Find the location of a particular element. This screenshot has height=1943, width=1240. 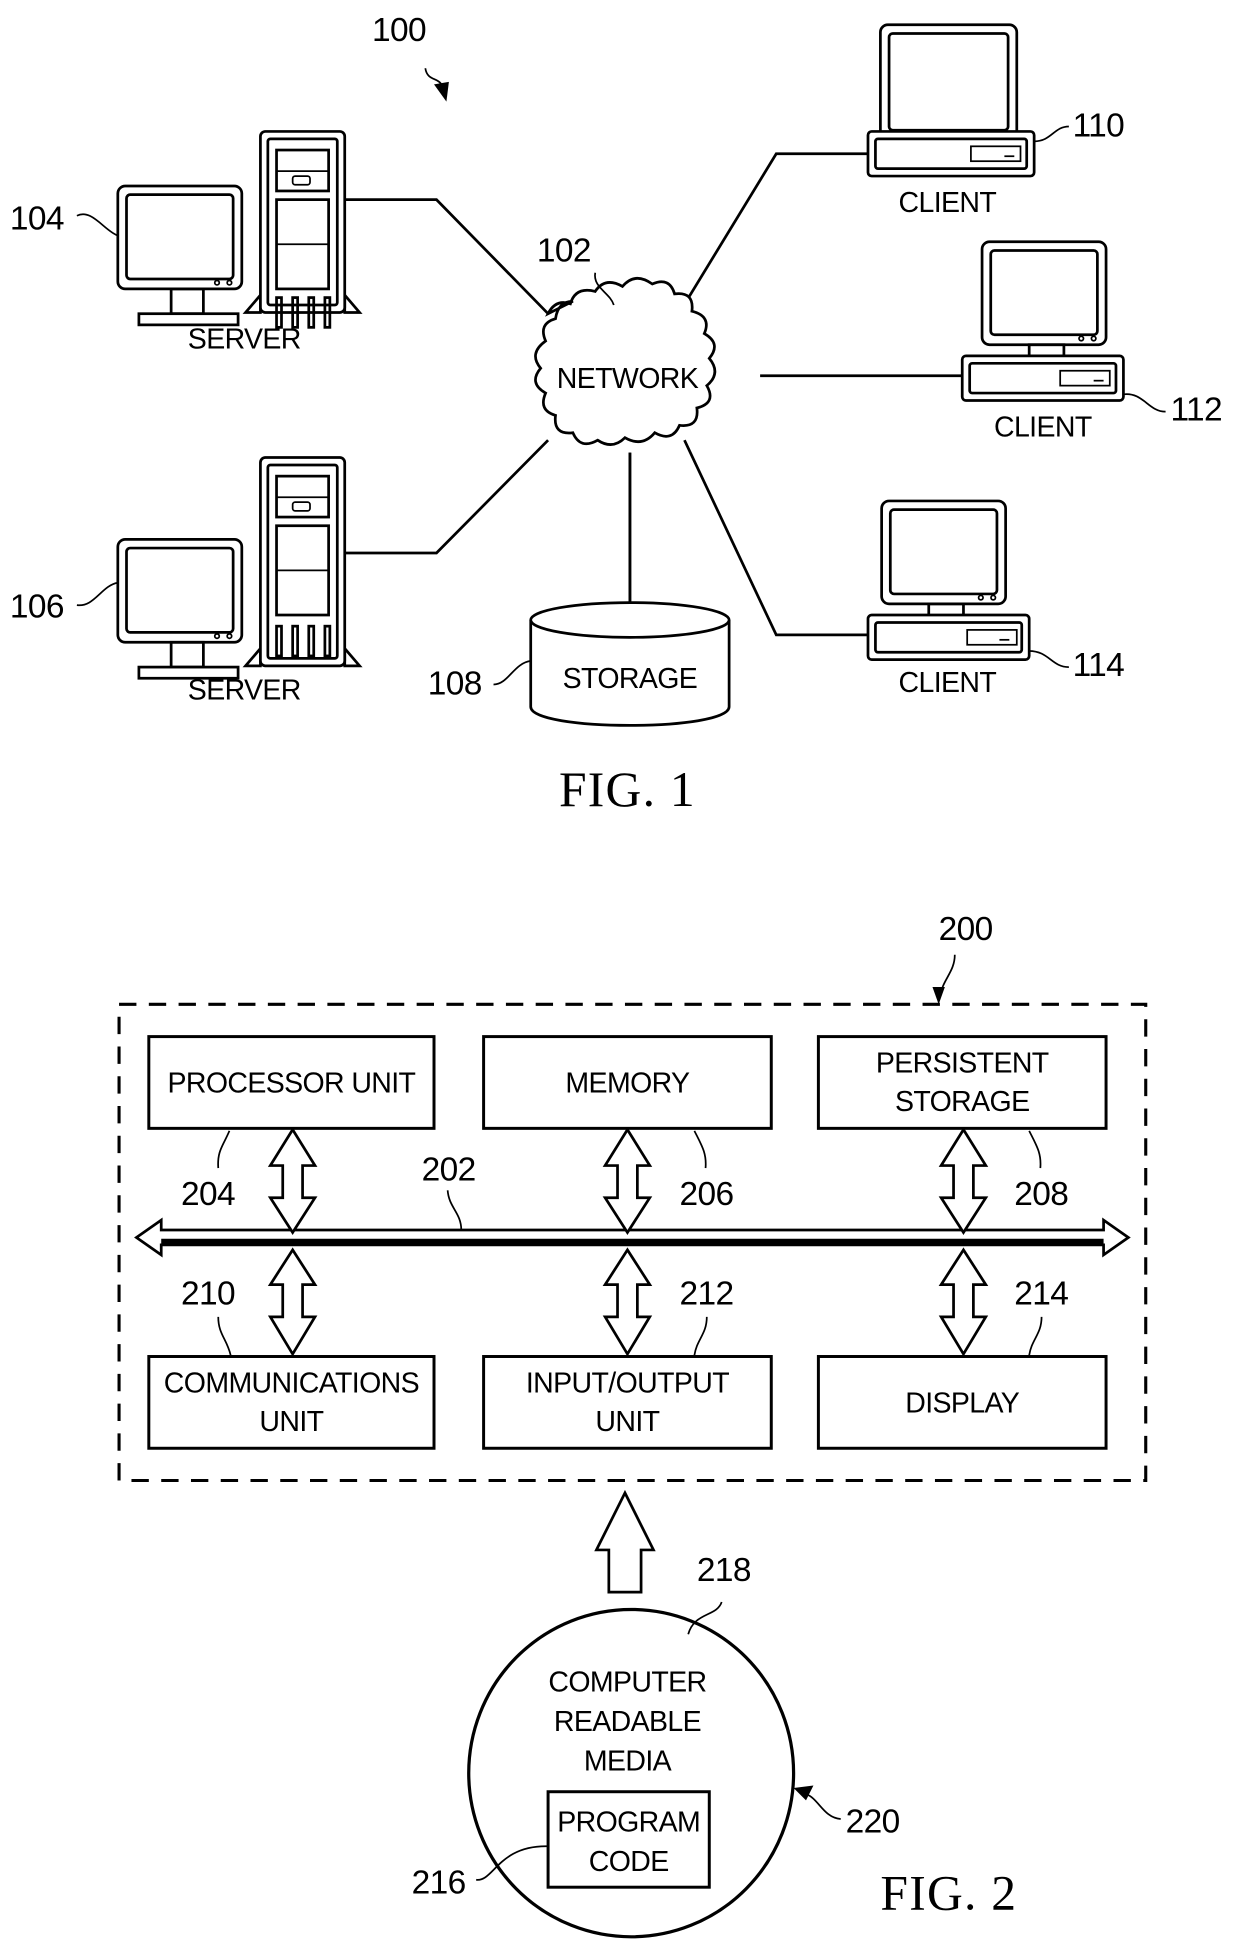

ref-108-leader is located at coordinates (512, 673).